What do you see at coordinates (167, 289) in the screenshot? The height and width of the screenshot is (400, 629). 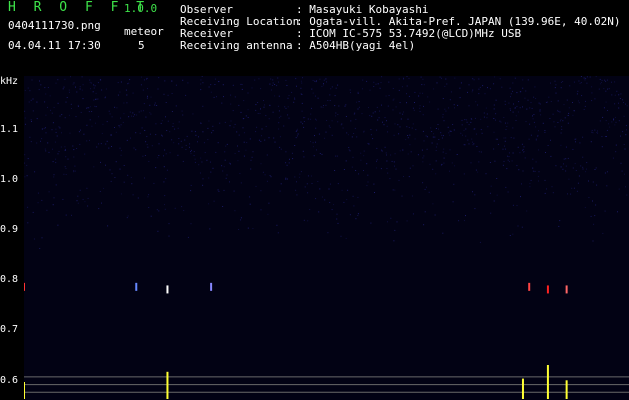 I see `meteor-echo` at bounding box center [167, 289].